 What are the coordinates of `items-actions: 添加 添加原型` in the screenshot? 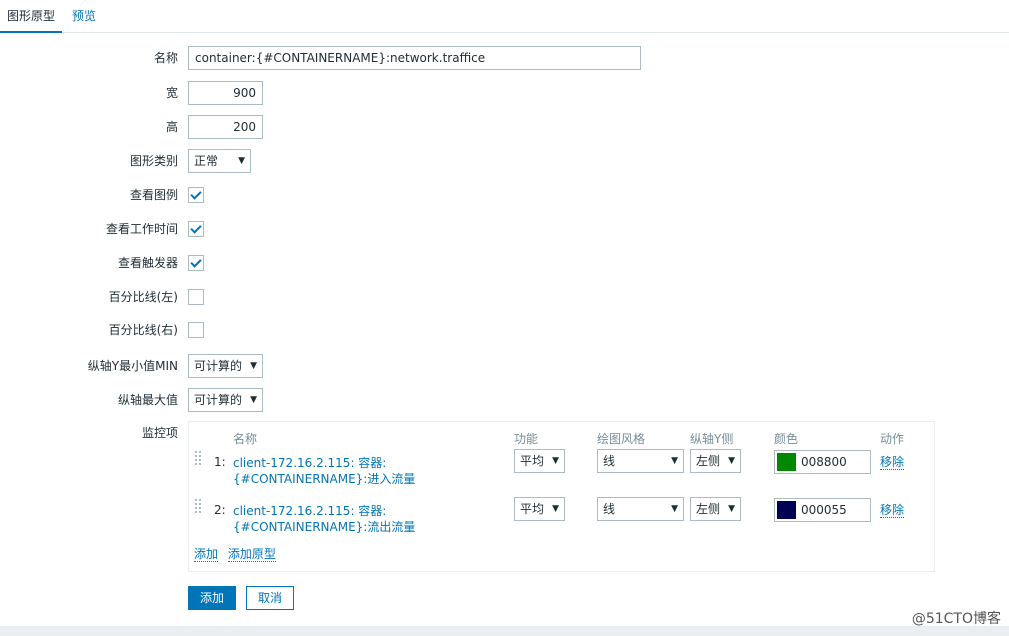 It's located at (238, 553).